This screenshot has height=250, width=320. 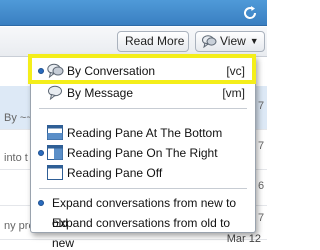 I want to click on view-button: View ▼, so click(x=230, y=41).